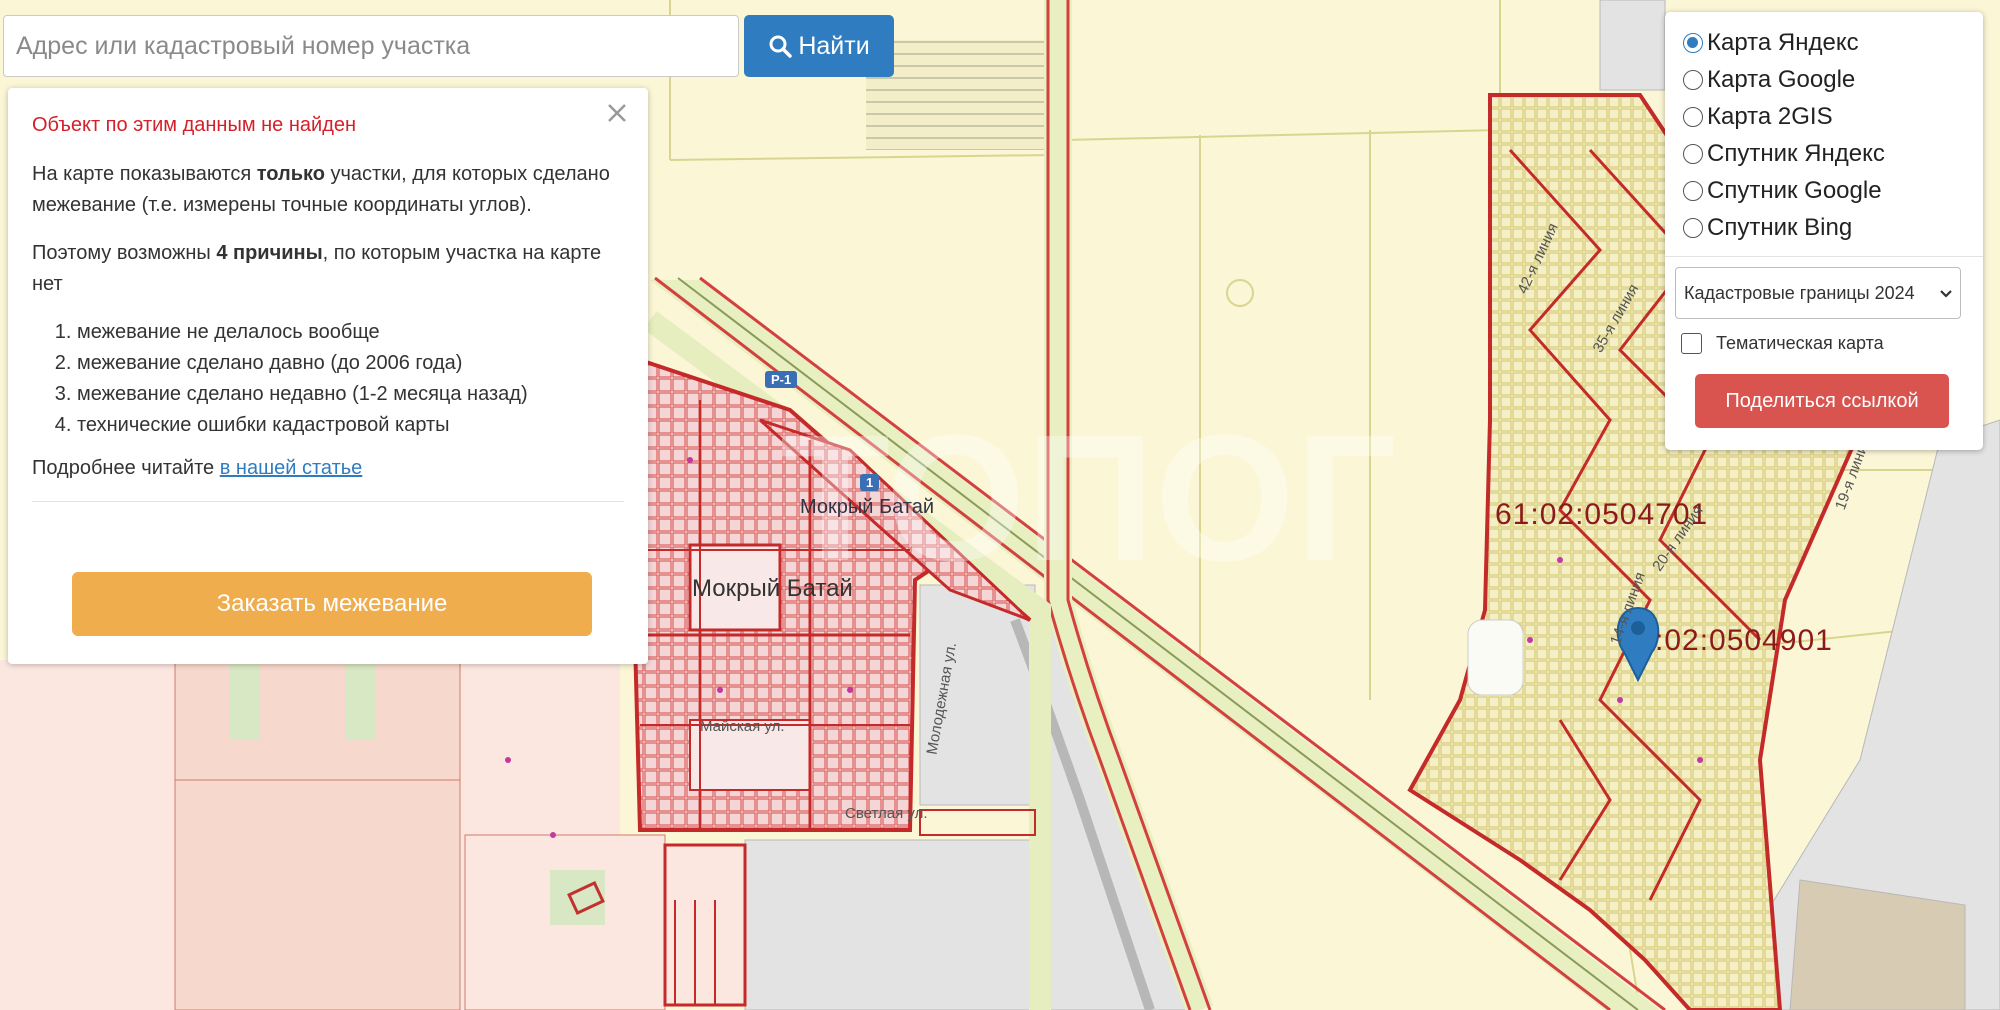  I want to click on list-item: межевание не делалось вообще, so click(350, 332).